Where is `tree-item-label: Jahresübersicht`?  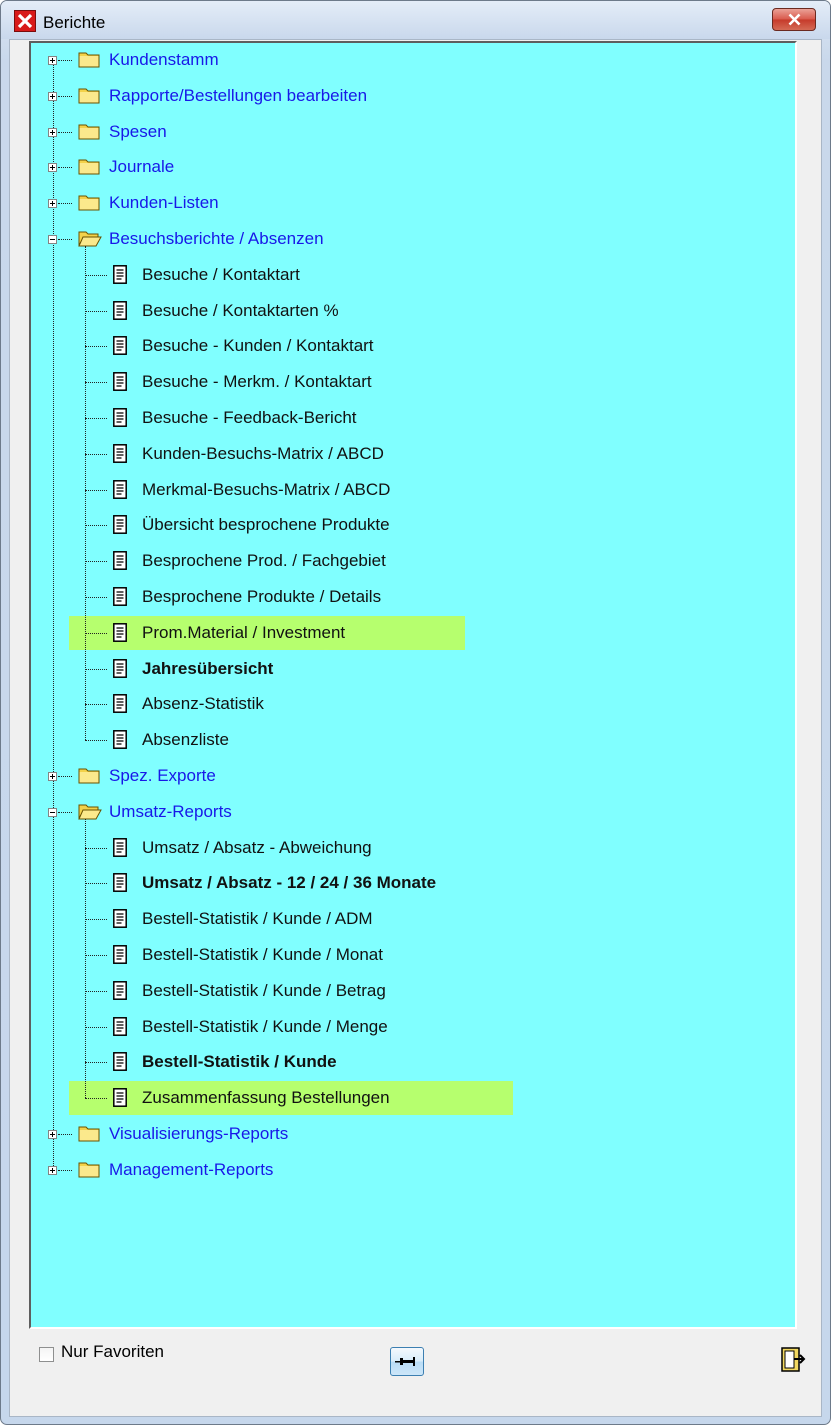 tree-item-label: Jahresübersicht is located at coordinates (207, 669).